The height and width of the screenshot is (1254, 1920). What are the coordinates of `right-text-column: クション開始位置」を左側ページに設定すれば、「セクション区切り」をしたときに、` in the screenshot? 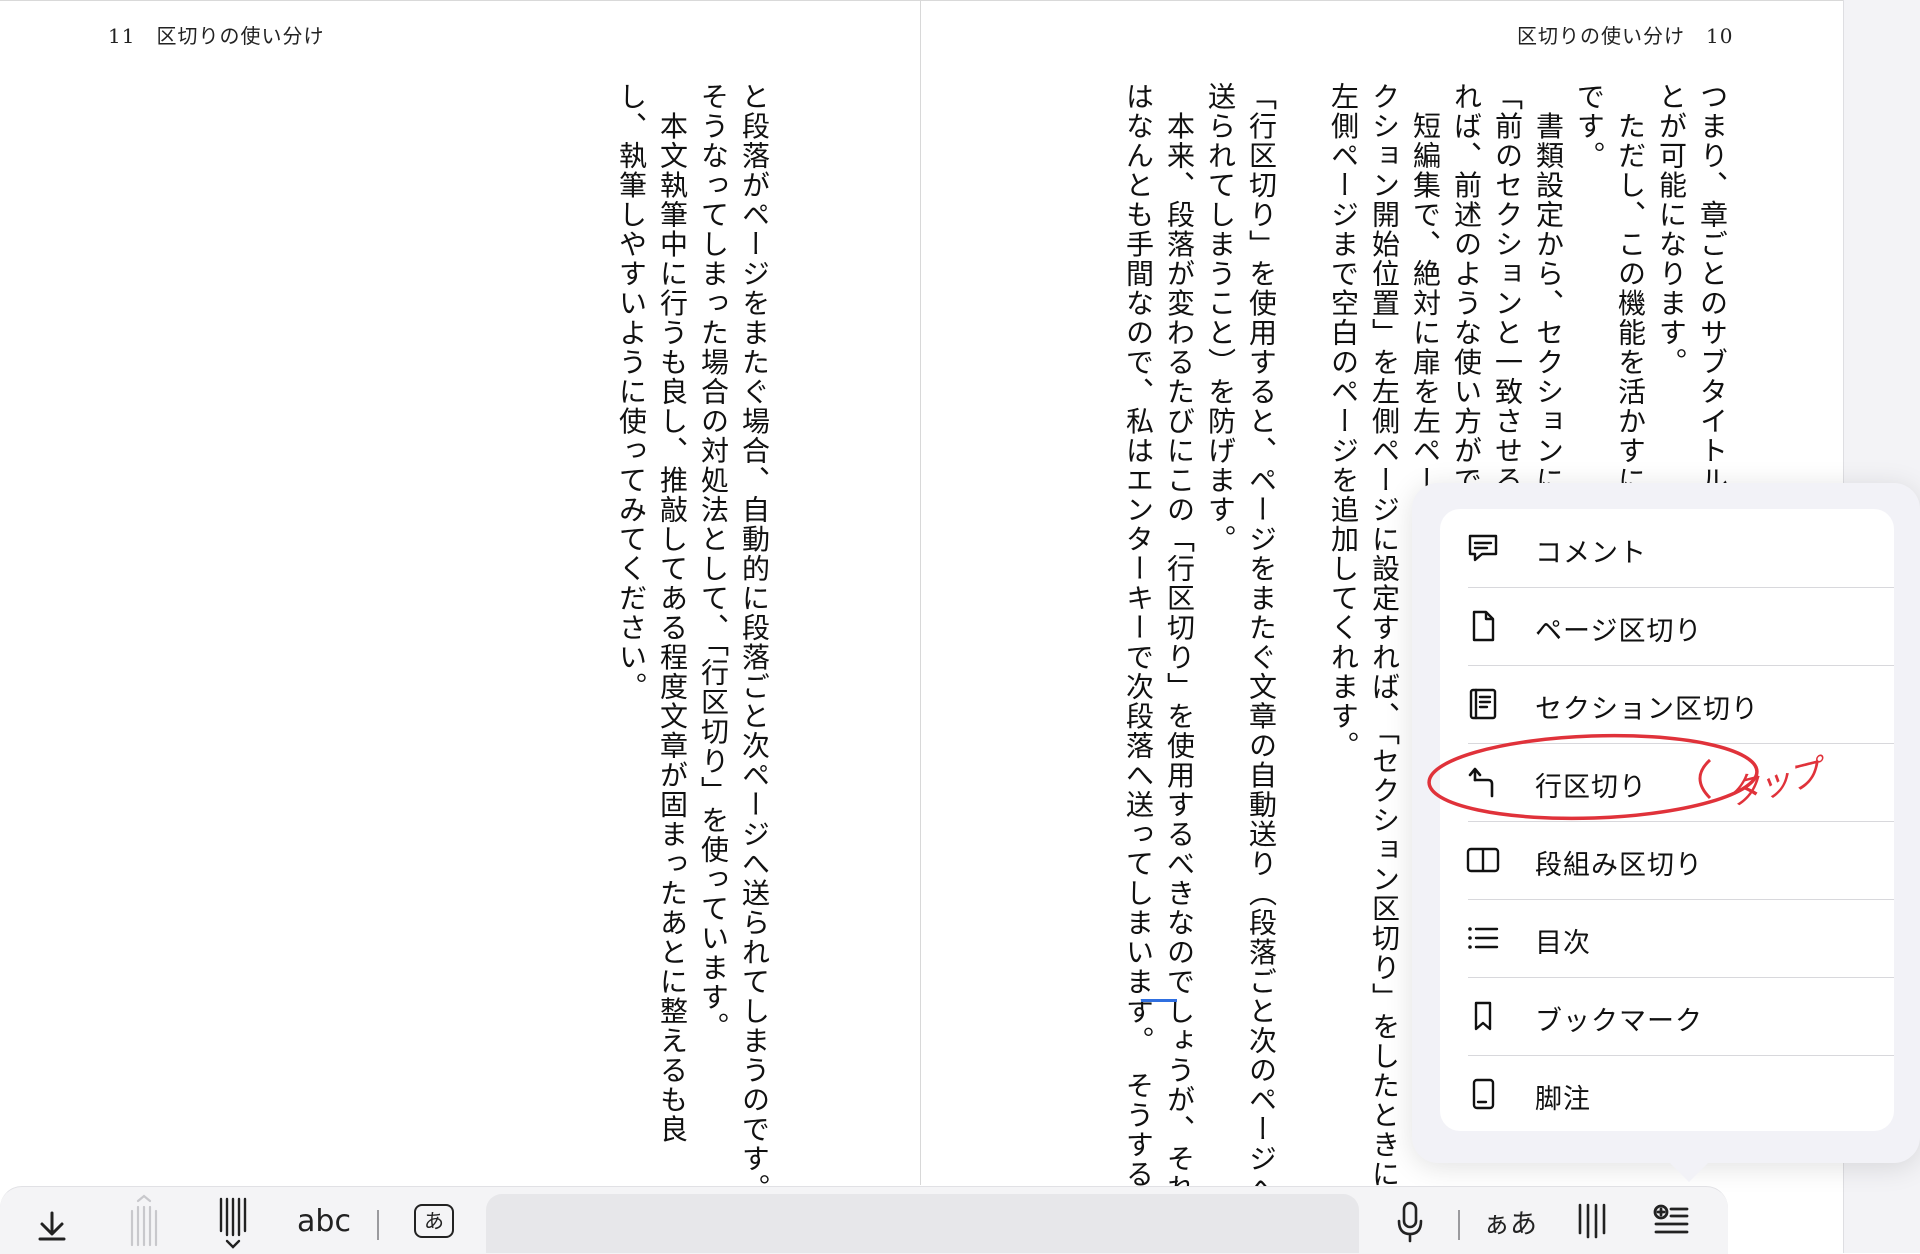 It's located at (1384, 650).